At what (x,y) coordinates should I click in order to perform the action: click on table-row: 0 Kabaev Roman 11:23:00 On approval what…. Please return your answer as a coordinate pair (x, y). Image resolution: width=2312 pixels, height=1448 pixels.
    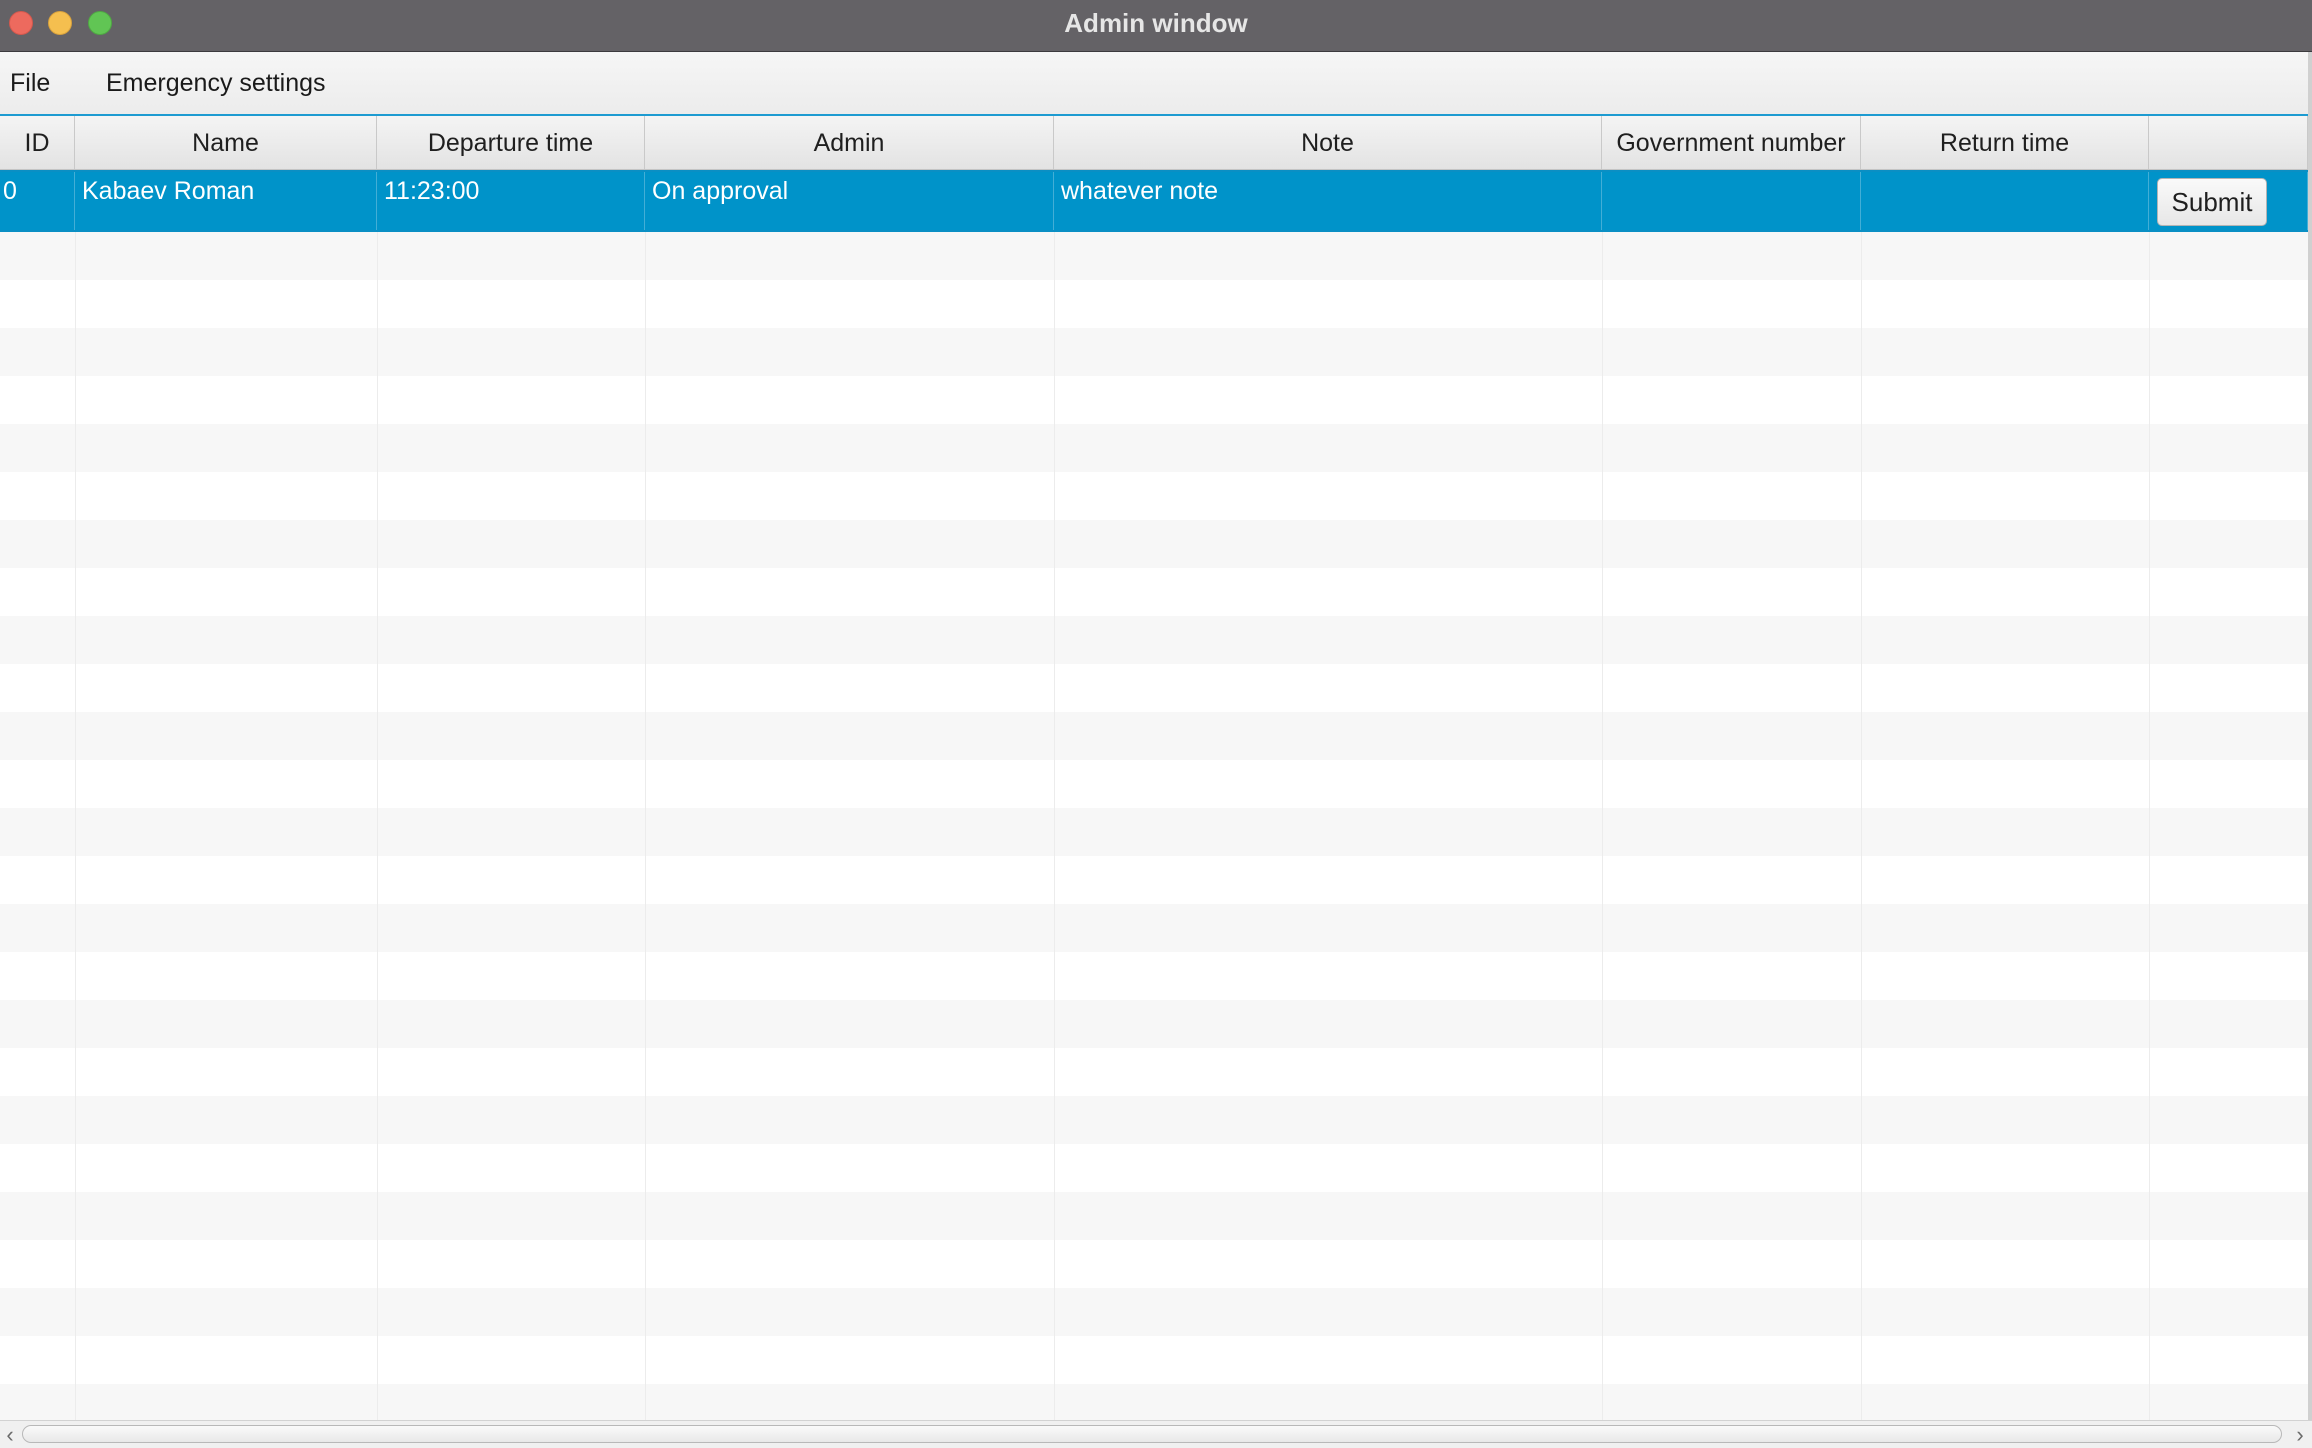
    Looking at the image, I should click on (1156, 201).